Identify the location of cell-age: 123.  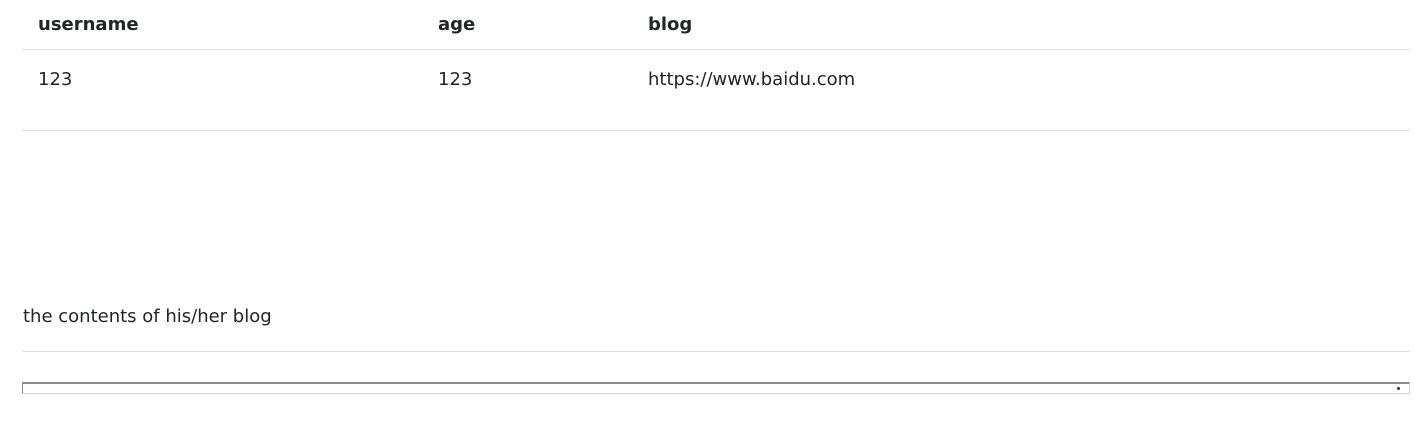
(527, 90).